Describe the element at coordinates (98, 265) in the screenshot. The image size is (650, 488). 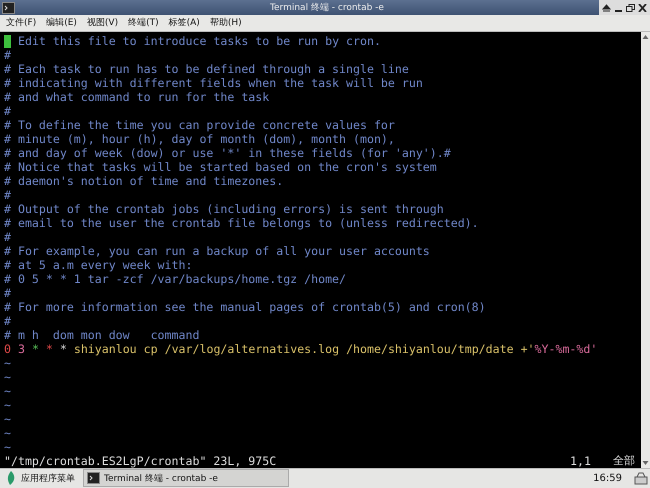
I see `comment-text: # at 5 a.m every week with:` at that location.